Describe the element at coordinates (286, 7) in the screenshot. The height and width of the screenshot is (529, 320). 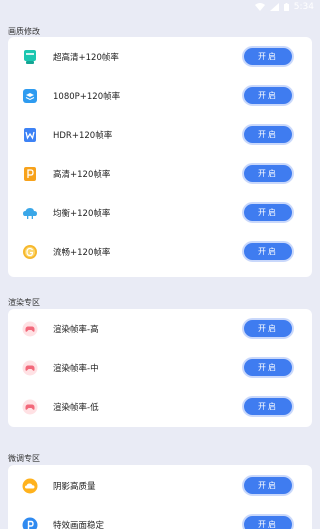
I see `battery-icon` at that location.